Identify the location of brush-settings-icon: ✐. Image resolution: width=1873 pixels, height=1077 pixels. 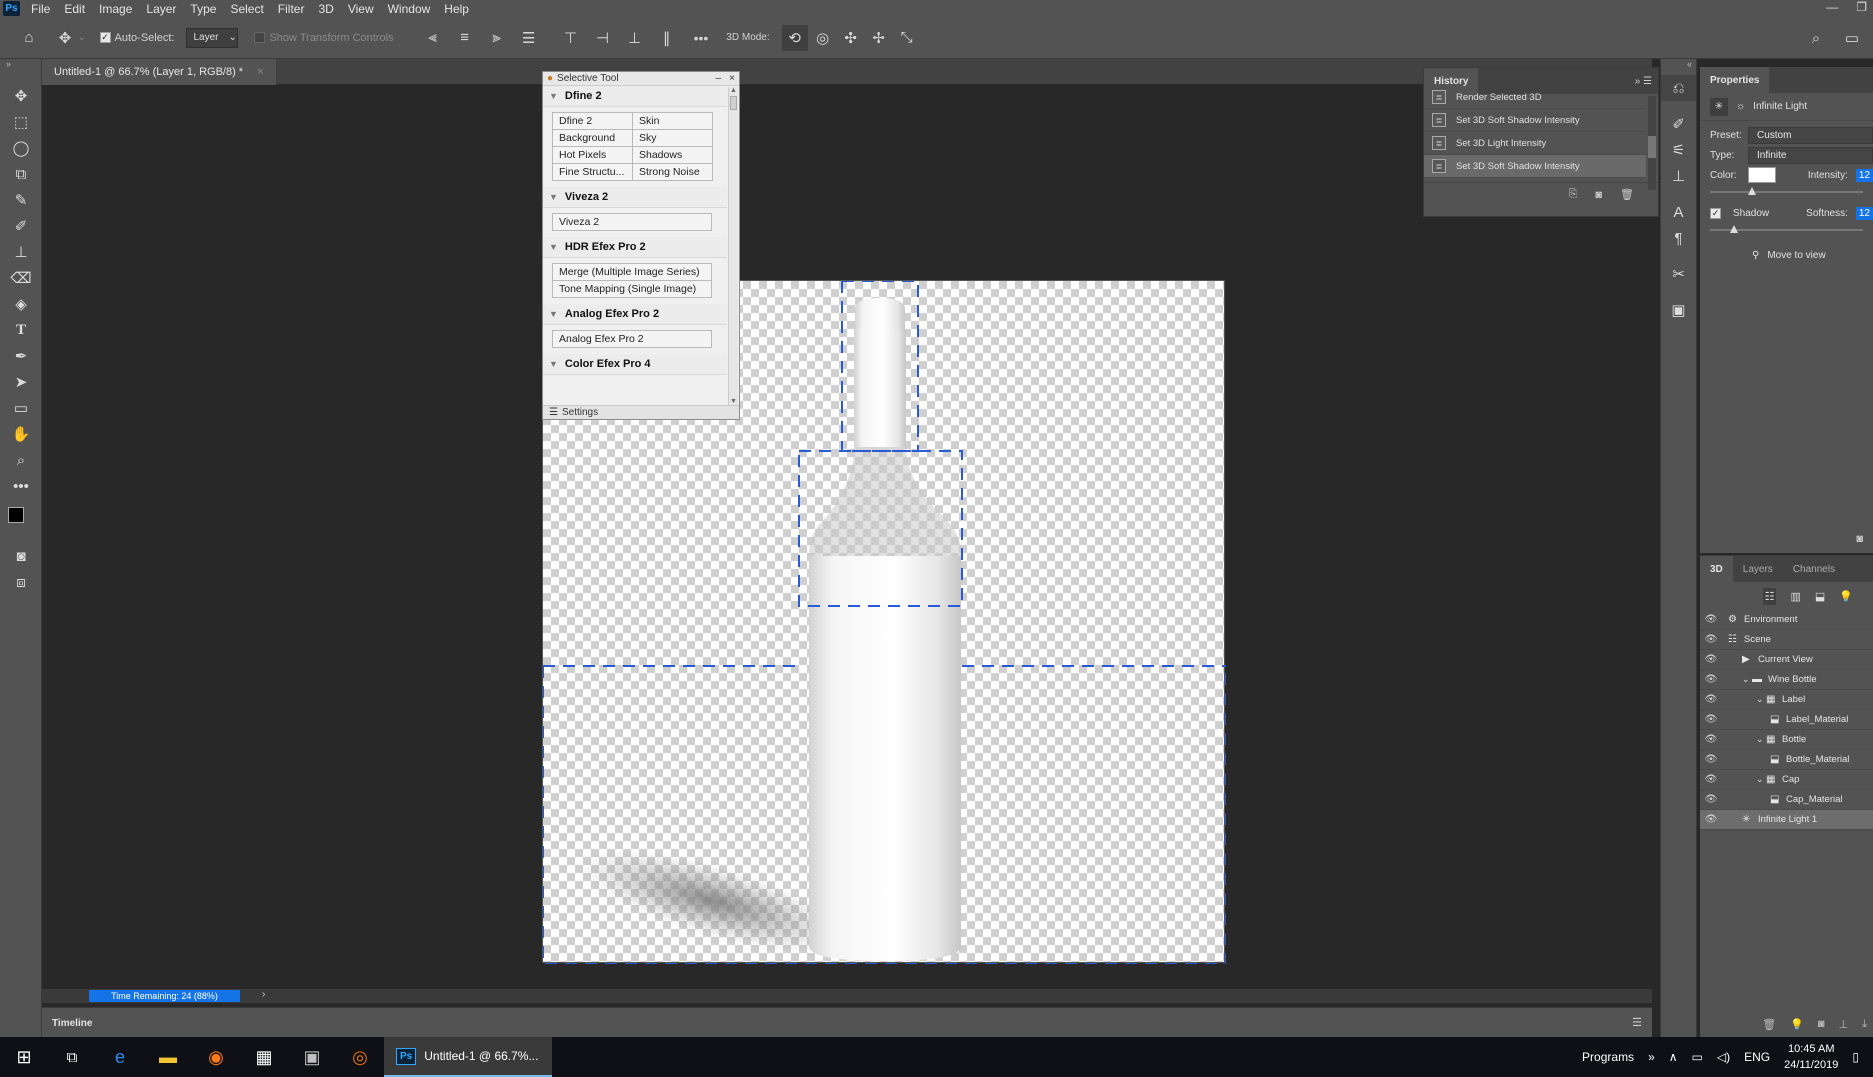
(1678, 124).